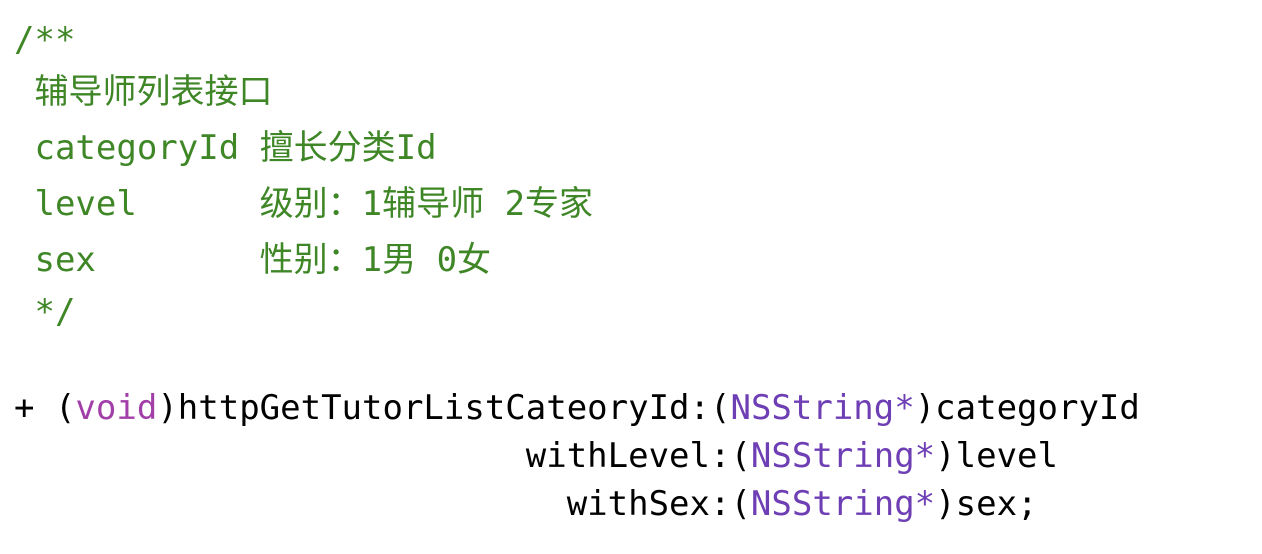 The height and width of the screenshot is (554, 1262). What do you see at coordinates (225, 148) in the screenshot?
I see `comment-param-category: categoryId 擅长分类Id` at bounding box center [225, 148].